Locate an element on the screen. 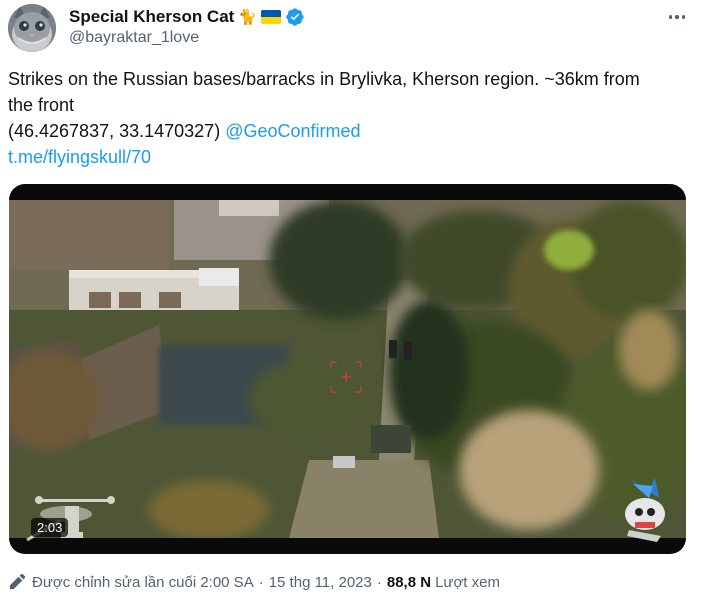  mention-link: @GeoConfirmed is located at coordinates (292, 131).